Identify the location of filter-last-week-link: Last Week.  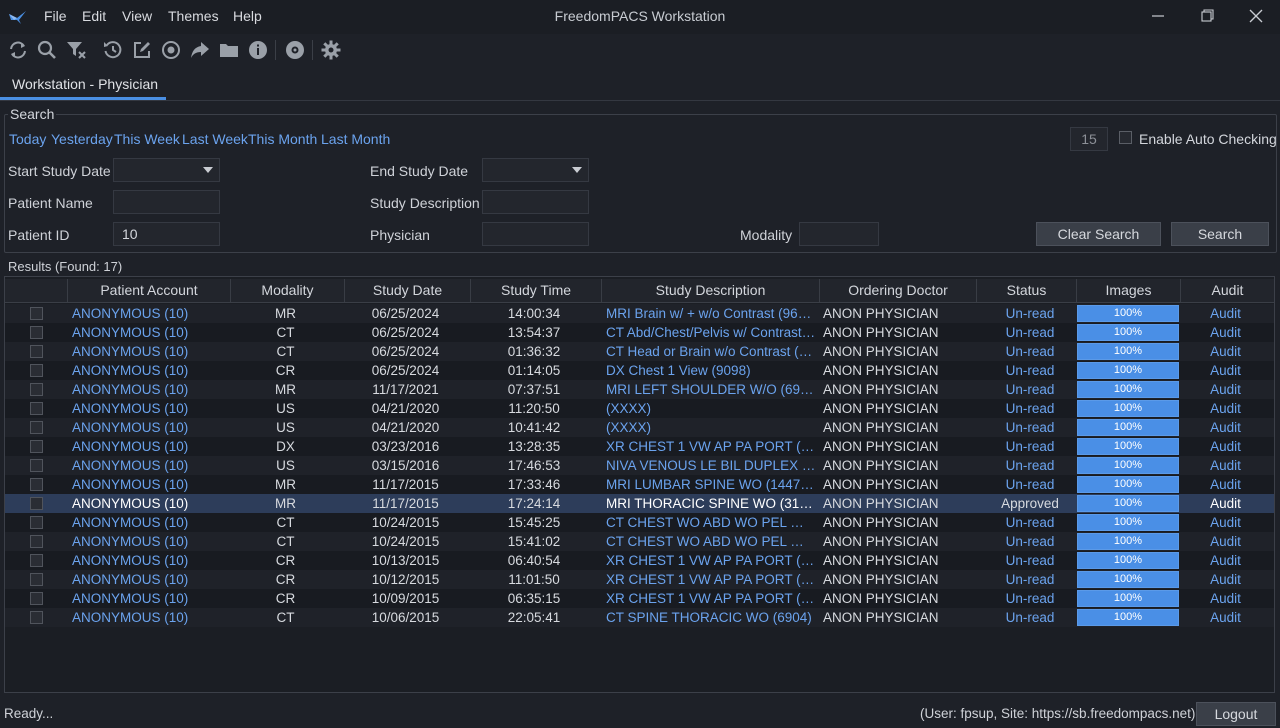
(215, 139).